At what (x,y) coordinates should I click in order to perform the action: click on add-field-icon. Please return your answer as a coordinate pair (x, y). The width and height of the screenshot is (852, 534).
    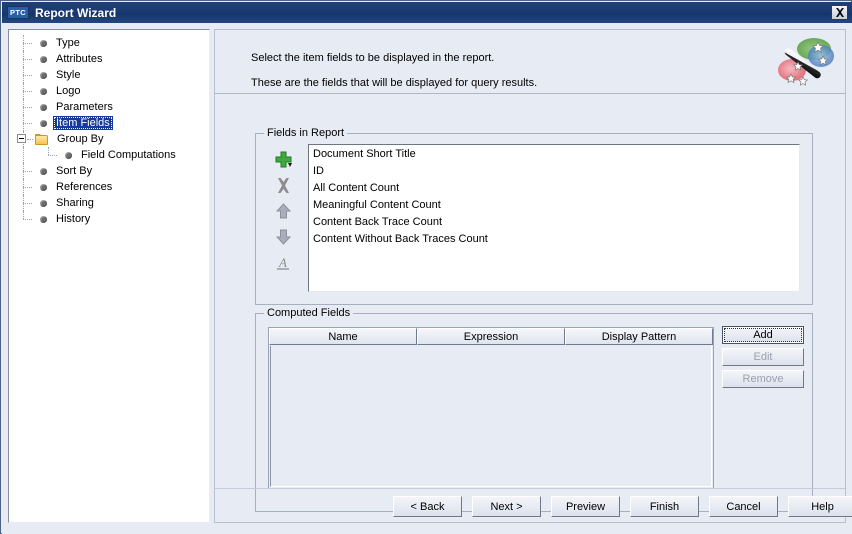
    Looking at the image, I should click on (283, 159).